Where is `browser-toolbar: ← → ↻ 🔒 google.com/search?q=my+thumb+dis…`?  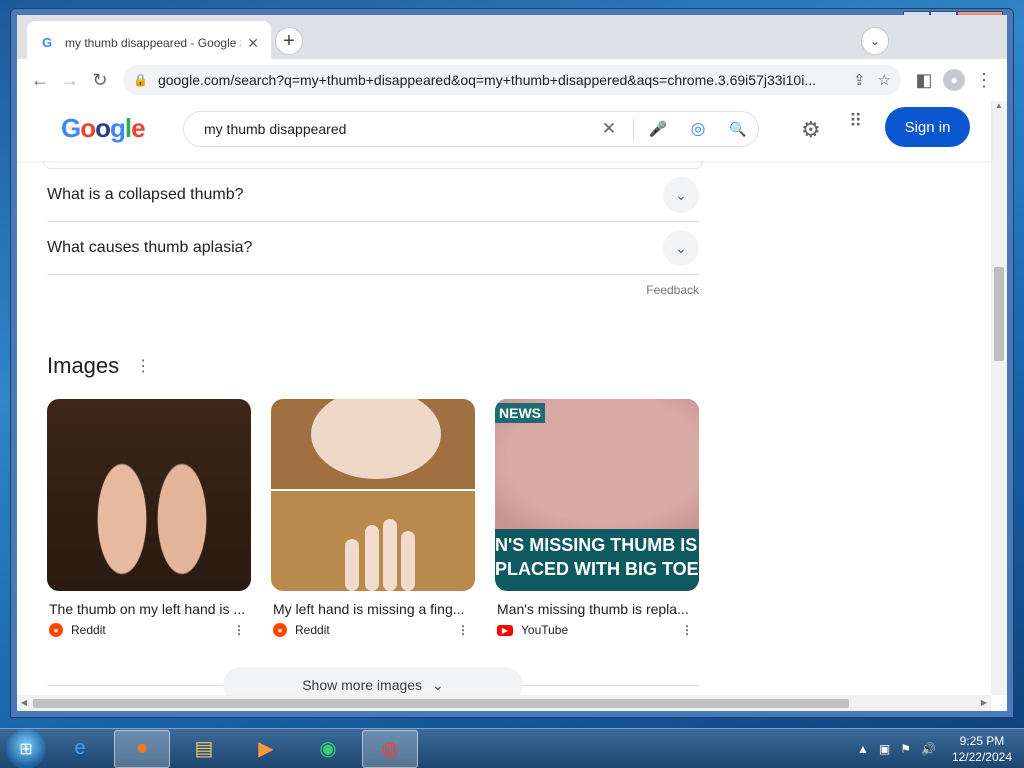
browser-toolbar: ← → ↻ 🔒 google.com/search?q=my+thumb+dis… is located at coordinates (512, 80).